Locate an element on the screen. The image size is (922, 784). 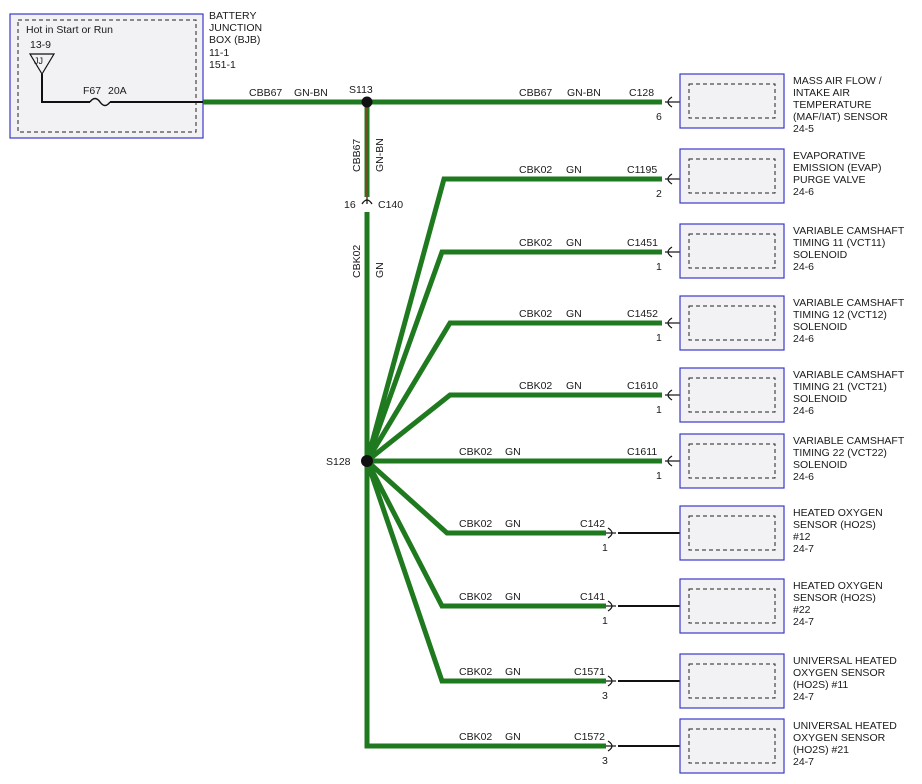
connector-label: C1571 is located at coordinates (589, 672).